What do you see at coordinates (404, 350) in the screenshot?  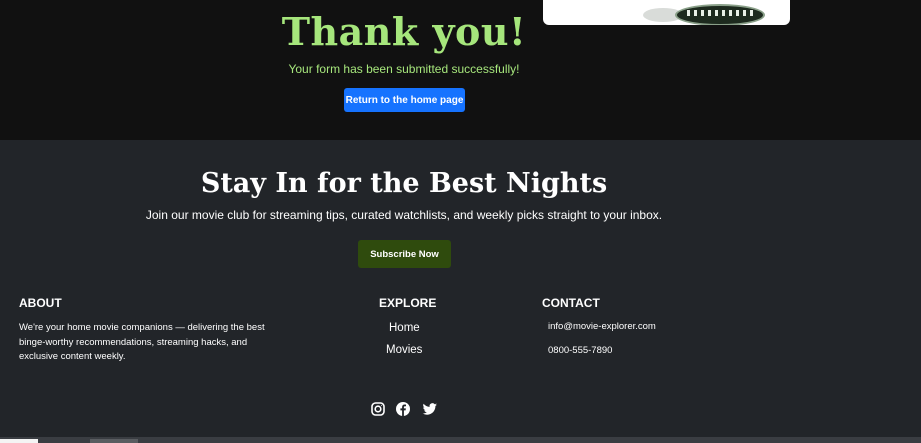 I see `footer-link-movies: Movies` at bounding box center [404, 350].